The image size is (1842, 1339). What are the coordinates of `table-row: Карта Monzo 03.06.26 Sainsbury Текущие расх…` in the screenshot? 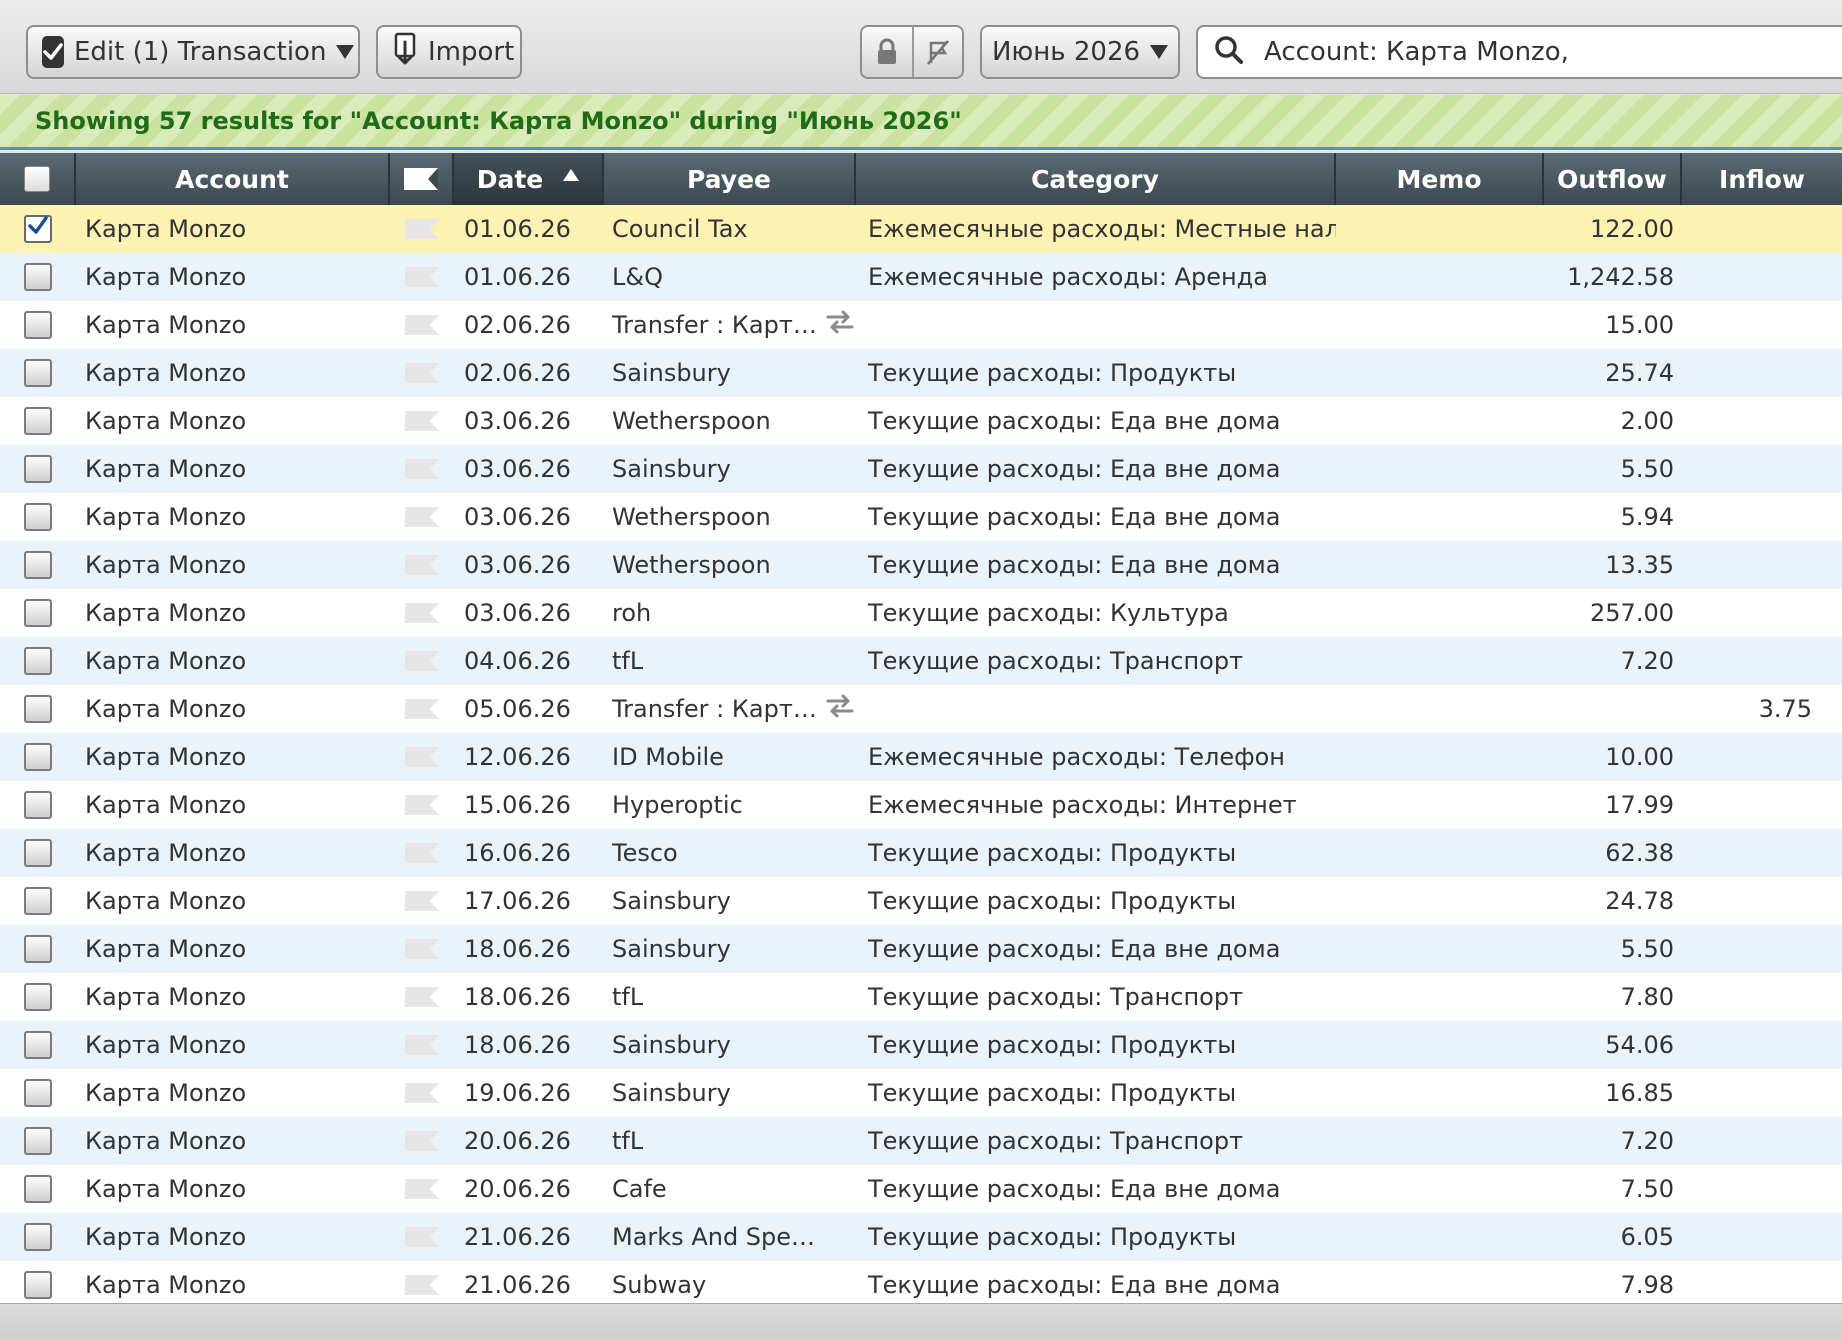 It's located at (921, 469).